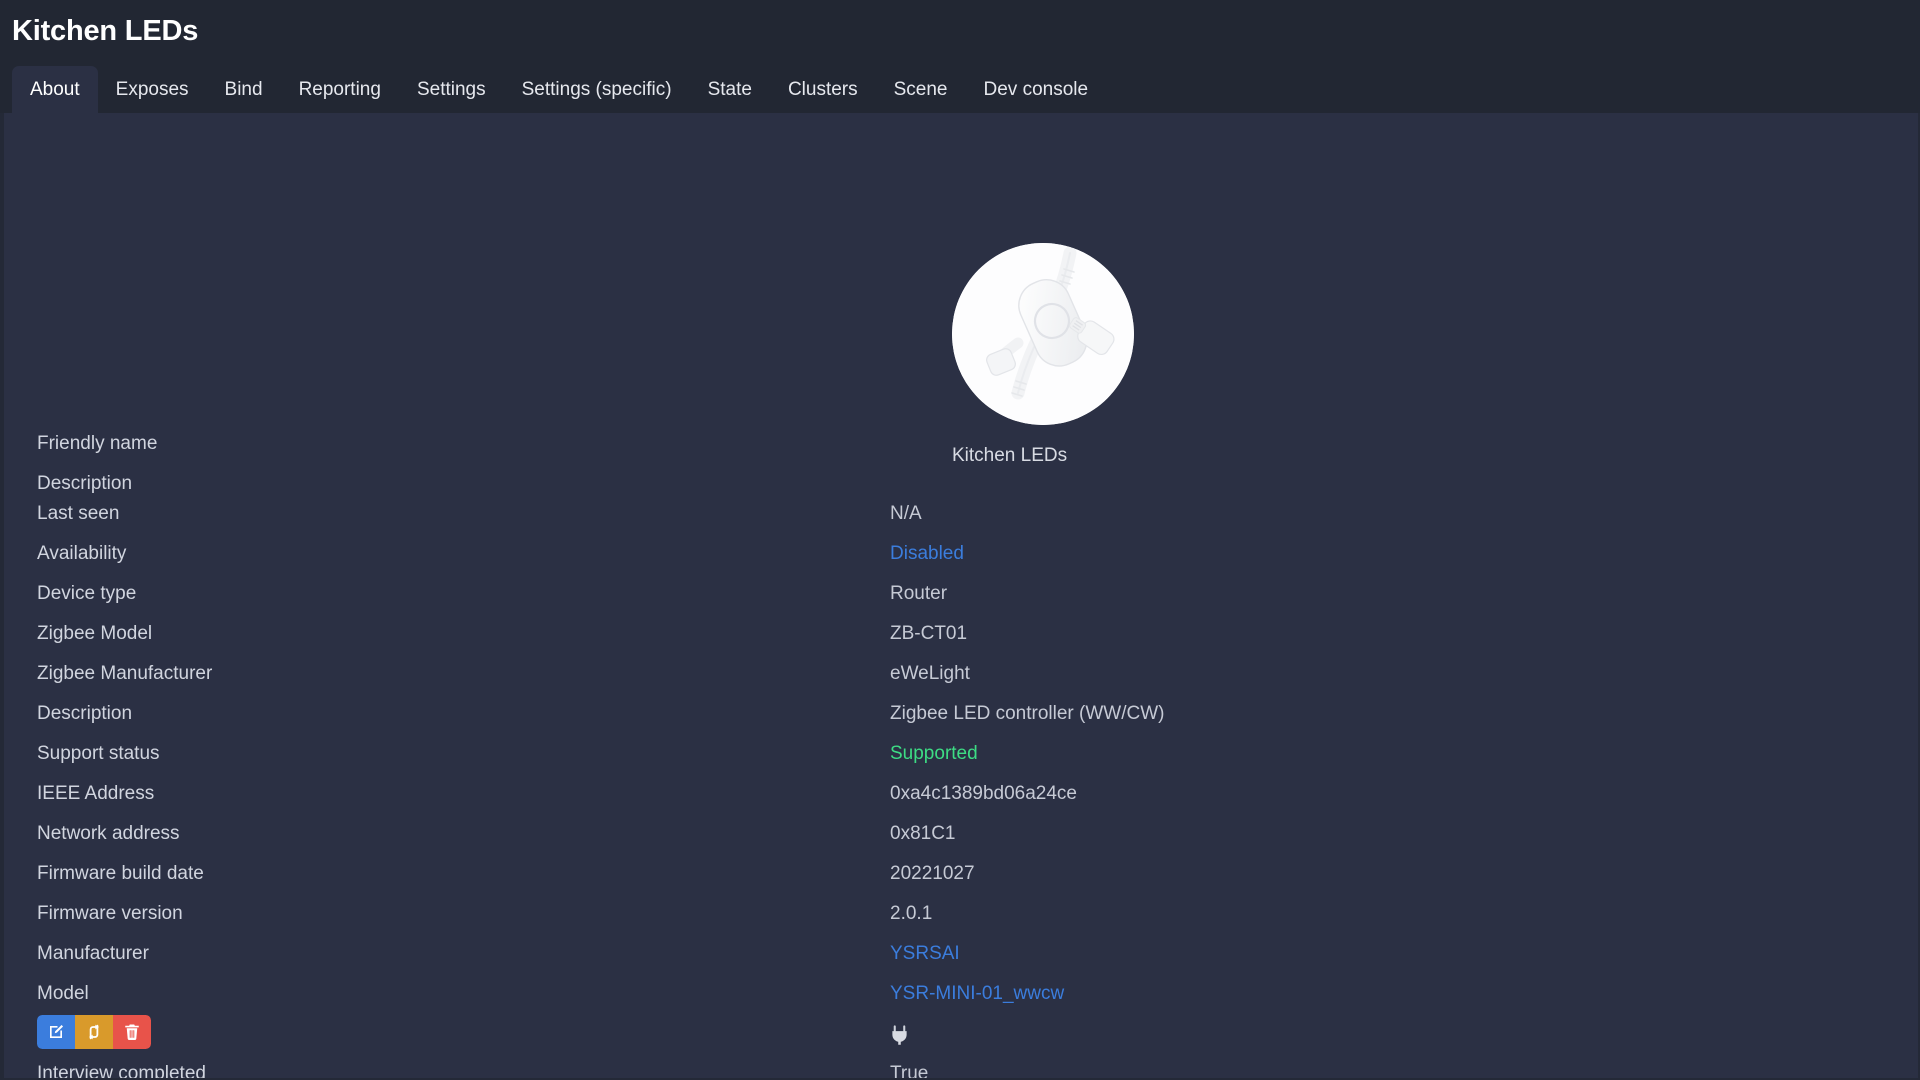 Image resolution: width=1920 pixels, height=1080 pixels. I want to click on reconfigure-icon, so click(94, 1032).